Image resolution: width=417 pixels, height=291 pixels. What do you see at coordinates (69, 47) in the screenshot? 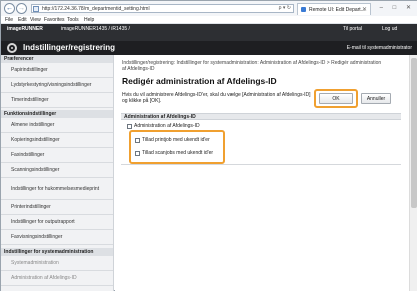
I see `settings-title: Indstillinger/registrering` at bounding box center [69, 47].